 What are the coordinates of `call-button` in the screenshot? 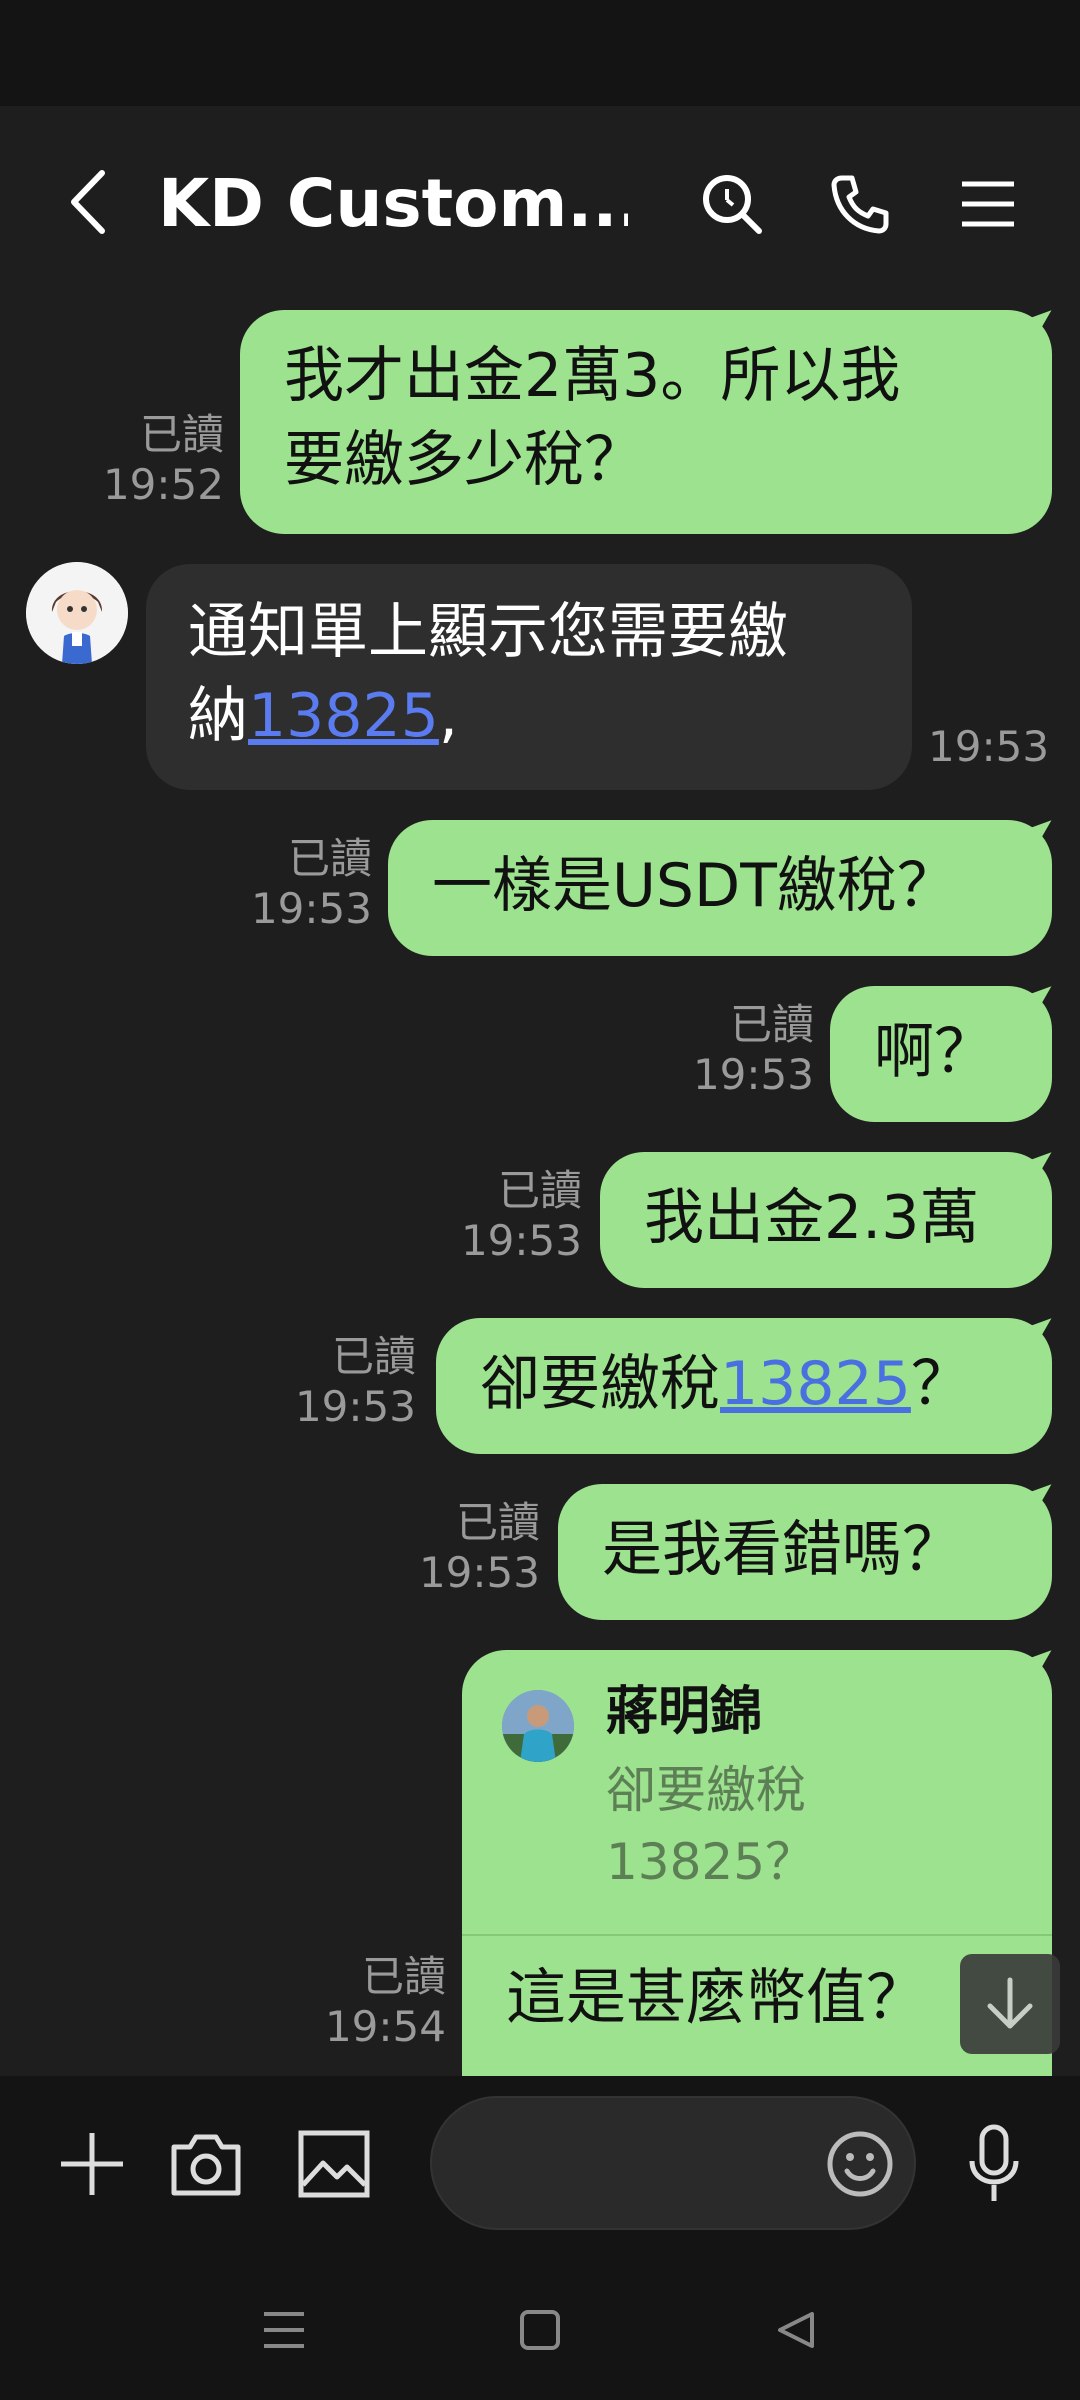 It's located at (860, 204).